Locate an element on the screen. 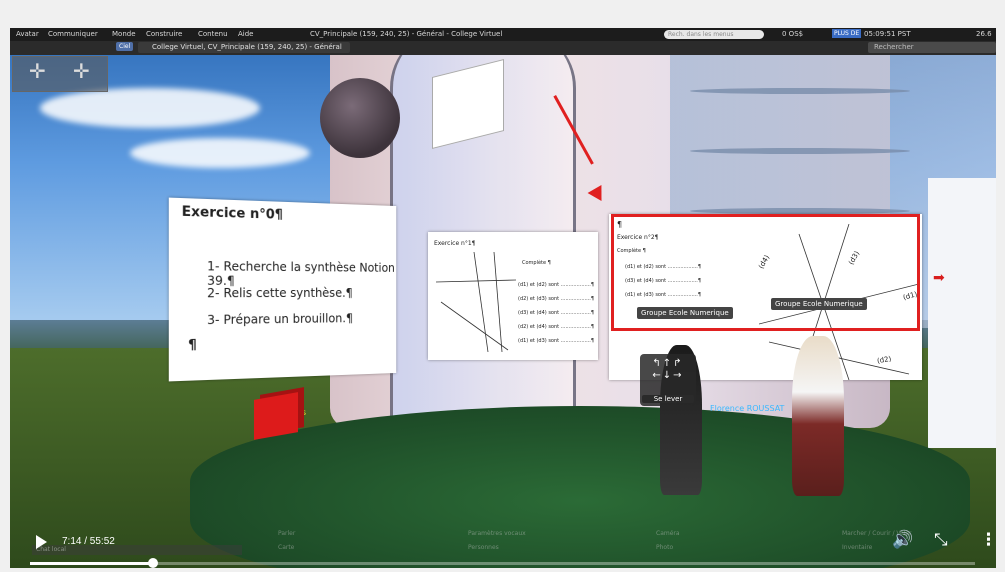 The image size is (1005, 572). balance: 0 OS$ is located at coordinates (793, 34).